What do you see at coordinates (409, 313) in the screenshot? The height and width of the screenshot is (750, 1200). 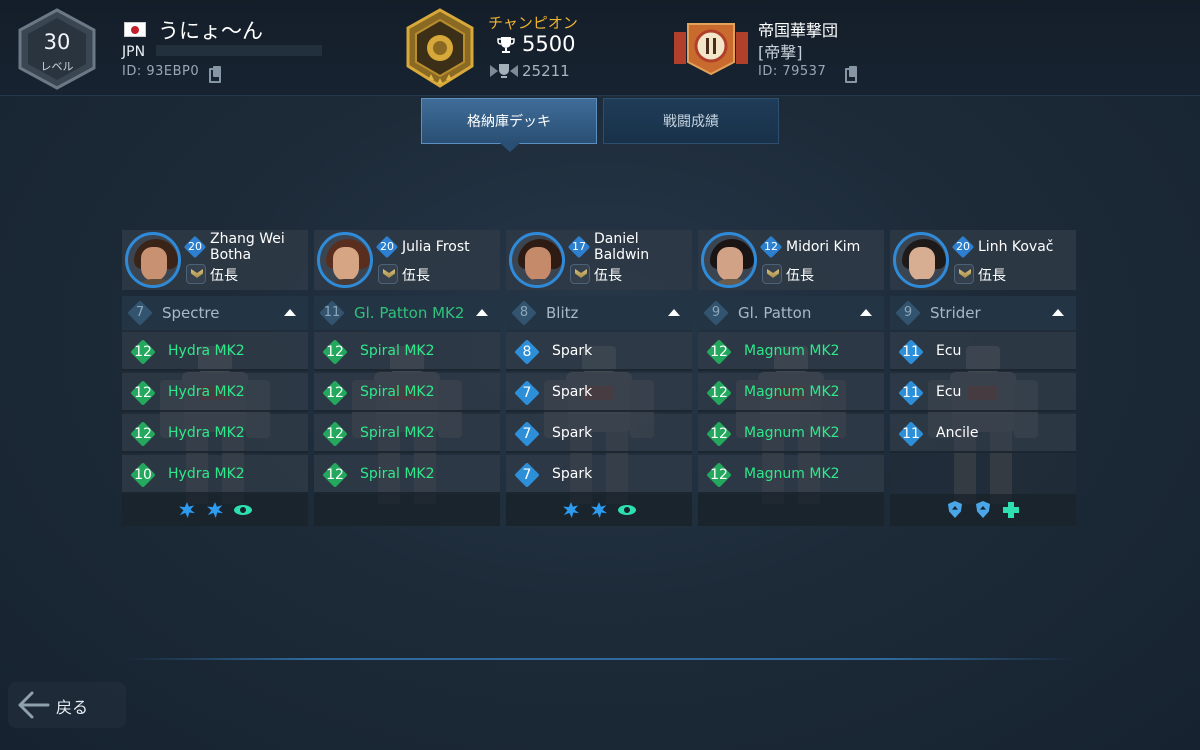 I see `robot-name: Gl. Patton MK2` at bounding box center [409, 313].